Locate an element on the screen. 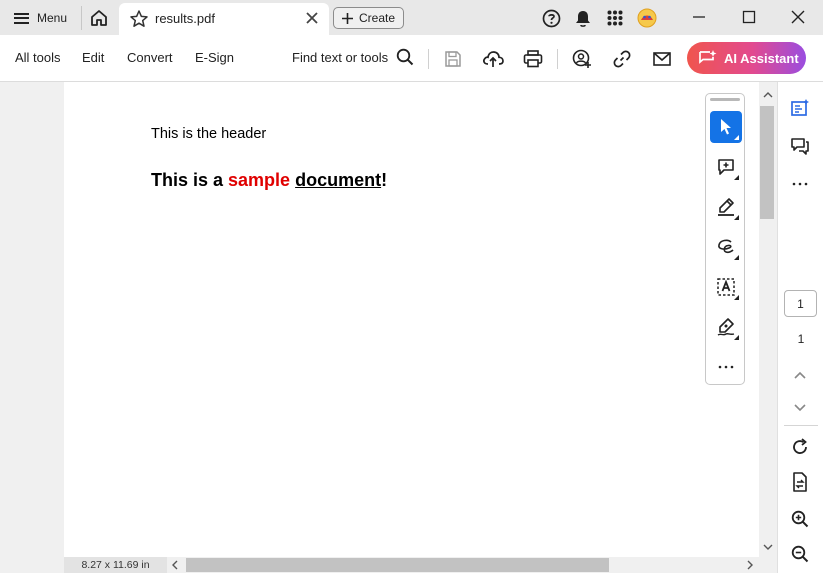 The image size is (823, 573). more-tools-button is located at coordinates (726, 367).